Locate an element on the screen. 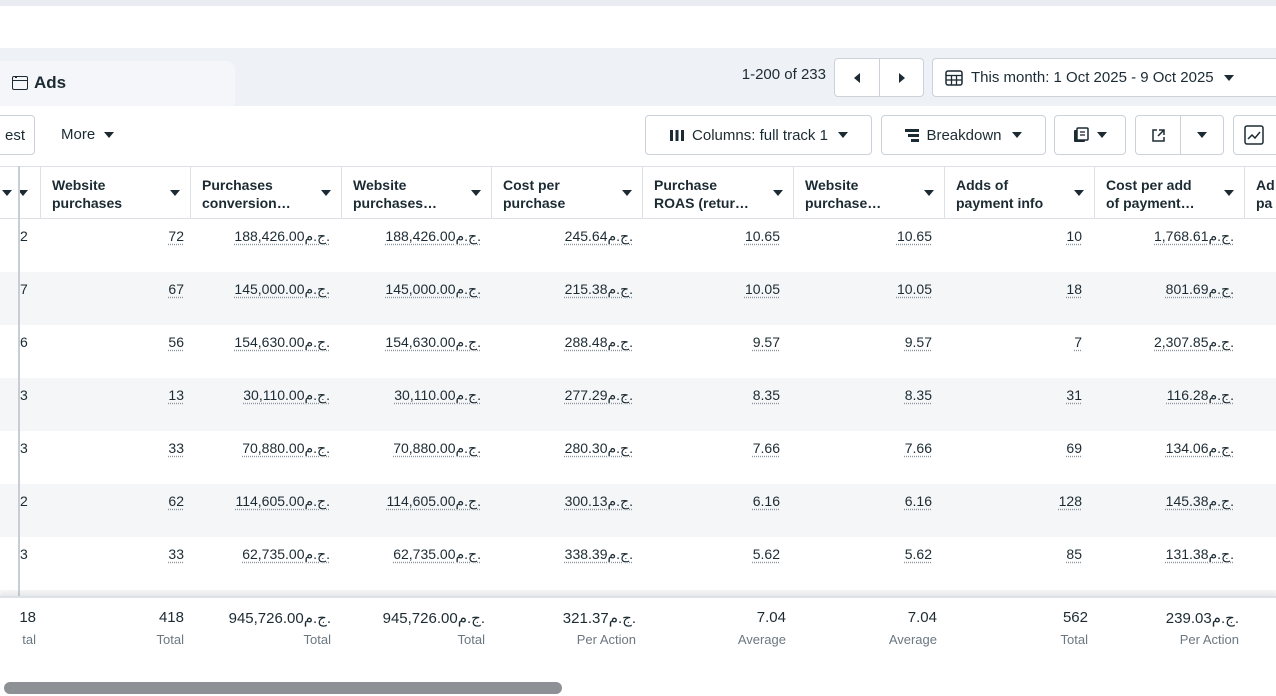 Image resolution: width=1276 pixels, height=696 pixels. table-cell: 128 is located at coordinates (1070, 501).